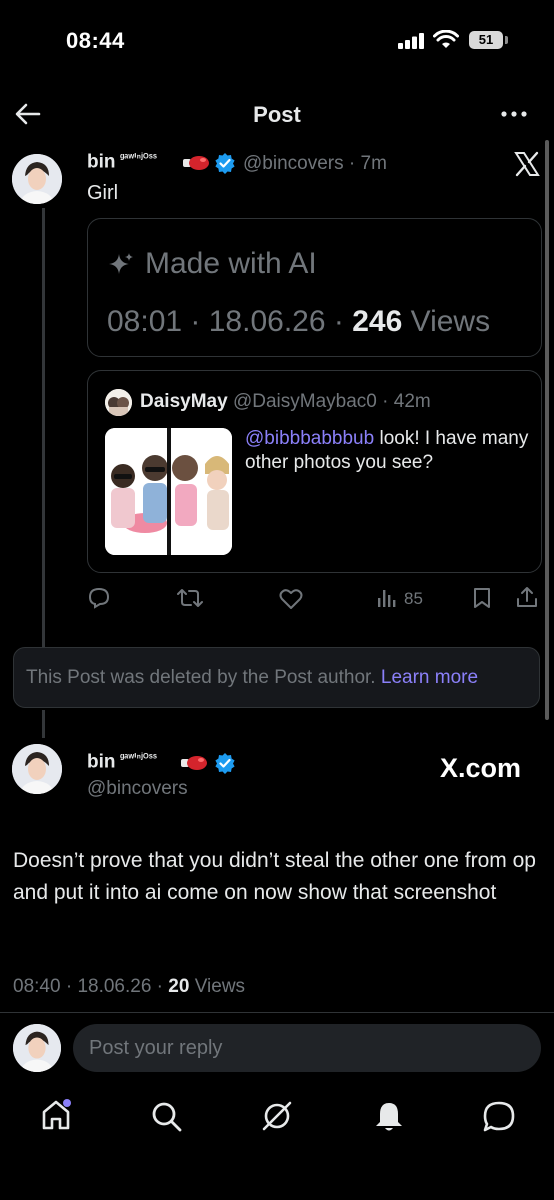  I want to click on ai-card-sep1: ·, so click(195, 321).